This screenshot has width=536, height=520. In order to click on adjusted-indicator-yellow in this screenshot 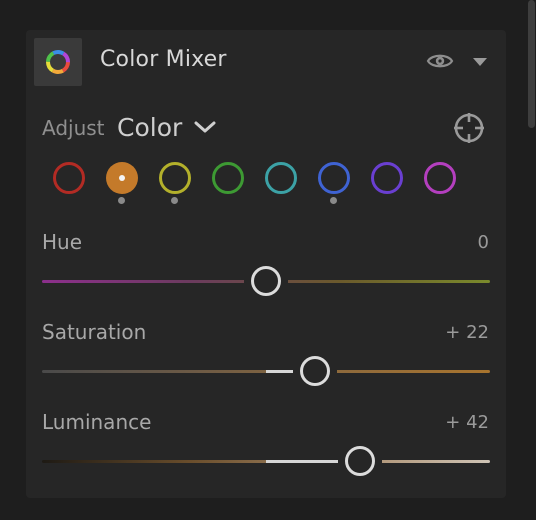, I will do `click(174, 200)`.